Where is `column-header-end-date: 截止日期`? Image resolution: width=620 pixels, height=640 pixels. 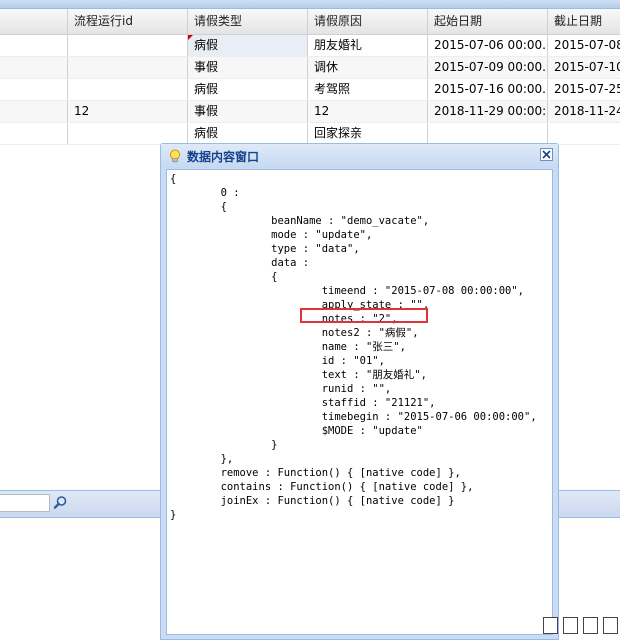 column-header-end-date: 截止日期 is located at coordinates (584, 21).